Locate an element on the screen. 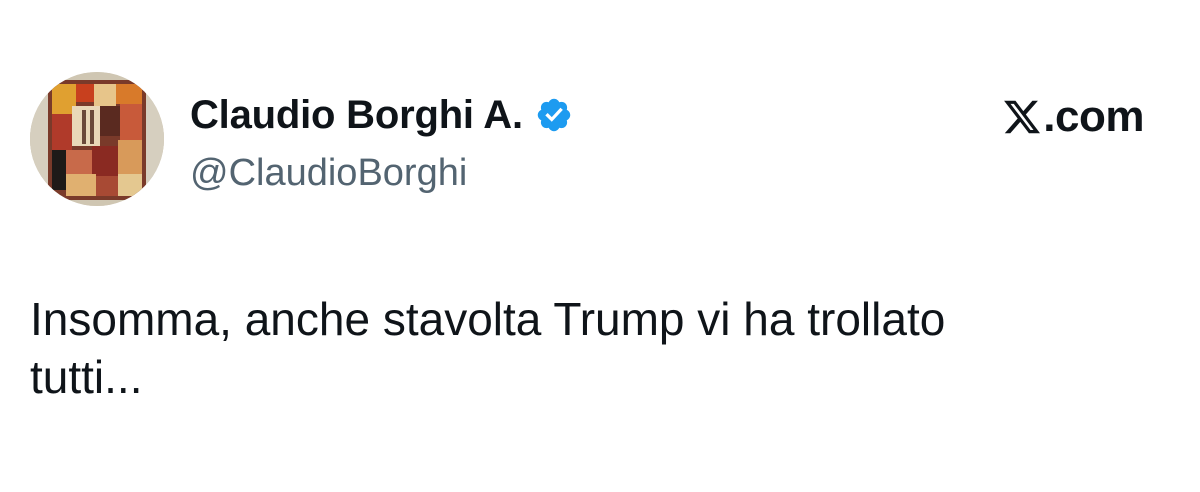  author-name-row: Claudio Borghi A. is located at coordinates (381, 115).